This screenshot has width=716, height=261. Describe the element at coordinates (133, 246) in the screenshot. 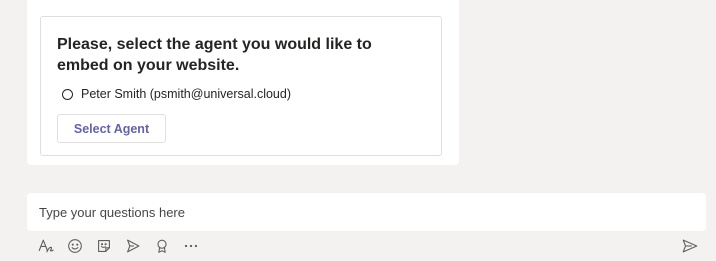

I see `stream-icon` at that location.